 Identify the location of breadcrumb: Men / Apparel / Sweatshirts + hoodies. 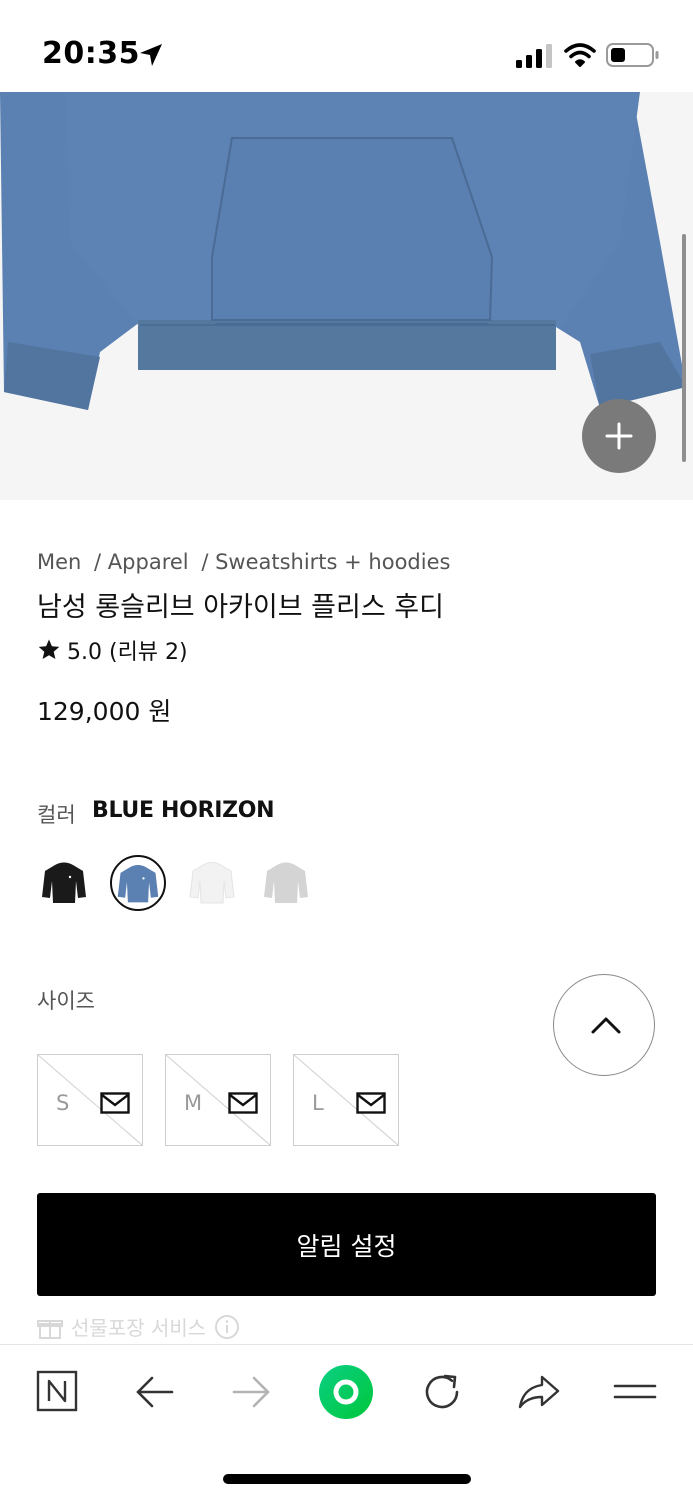
(246, 562).